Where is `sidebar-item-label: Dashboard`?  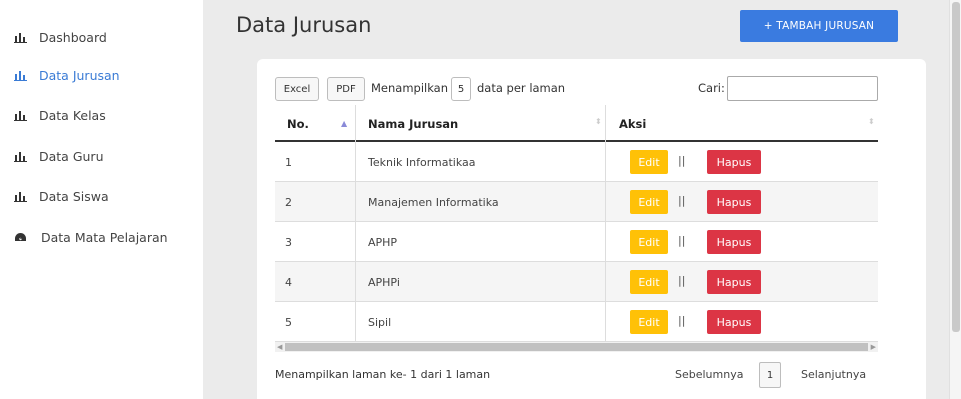
sidebar-item-label: Dashboard is located at coordinates (73, 37).